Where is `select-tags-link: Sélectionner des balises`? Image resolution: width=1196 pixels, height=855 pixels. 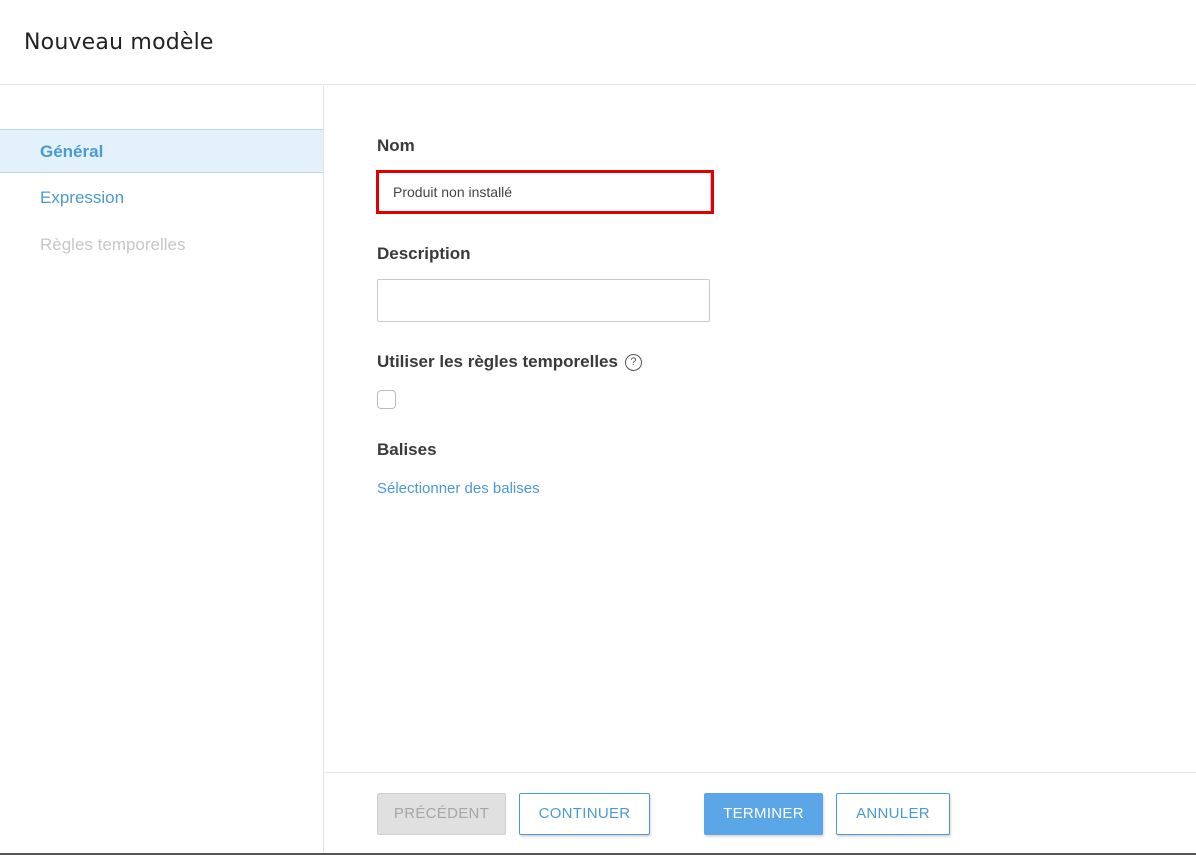 select-tags-link: Sélectionner des balises is located at coordinates (458, 488).